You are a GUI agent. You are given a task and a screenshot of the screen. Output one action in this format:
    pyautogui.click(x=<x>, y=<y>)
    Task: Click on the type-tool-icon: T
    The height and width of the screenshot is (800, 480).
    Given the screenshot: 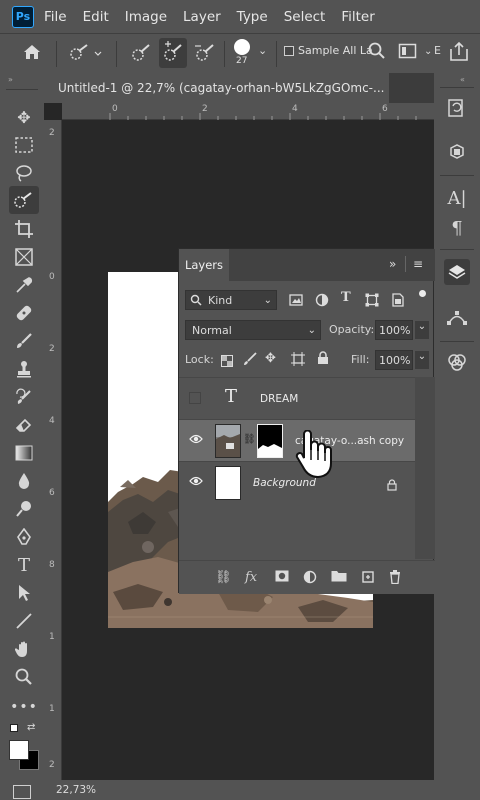 What is the action you would take?
    pyautogui.click(x=24, y=565)
    